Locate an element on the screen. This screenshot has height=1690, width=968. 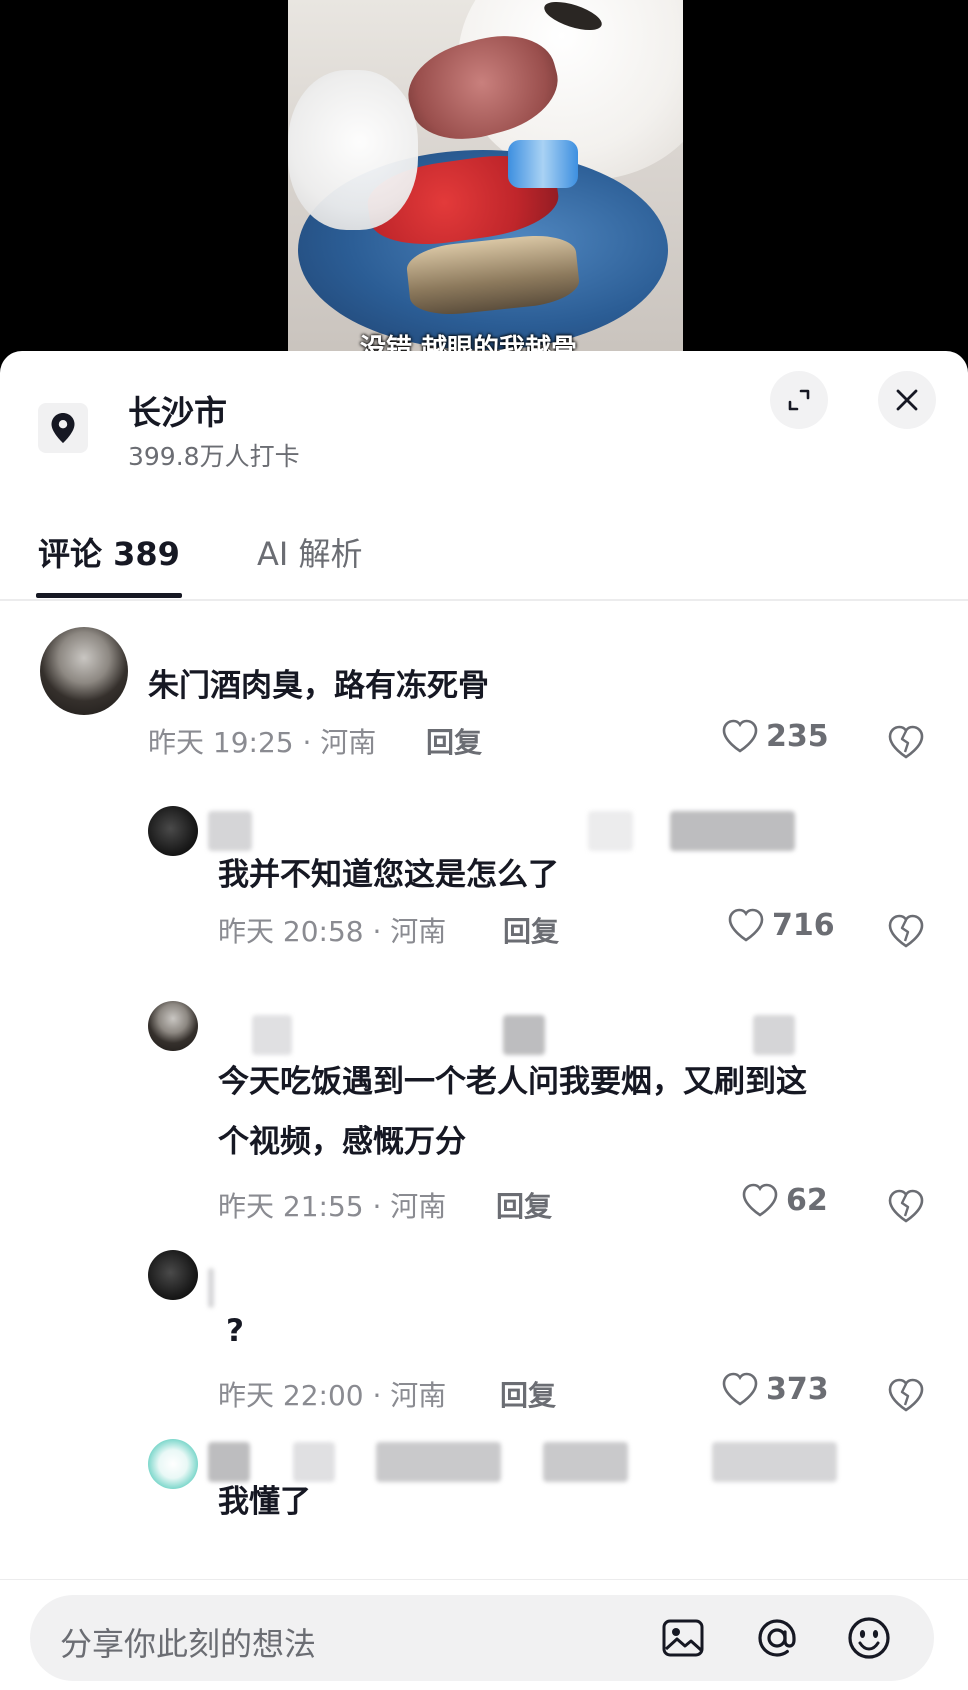
comment-input: 分享你此刻的想法 is located at coordinates (482, 1638).